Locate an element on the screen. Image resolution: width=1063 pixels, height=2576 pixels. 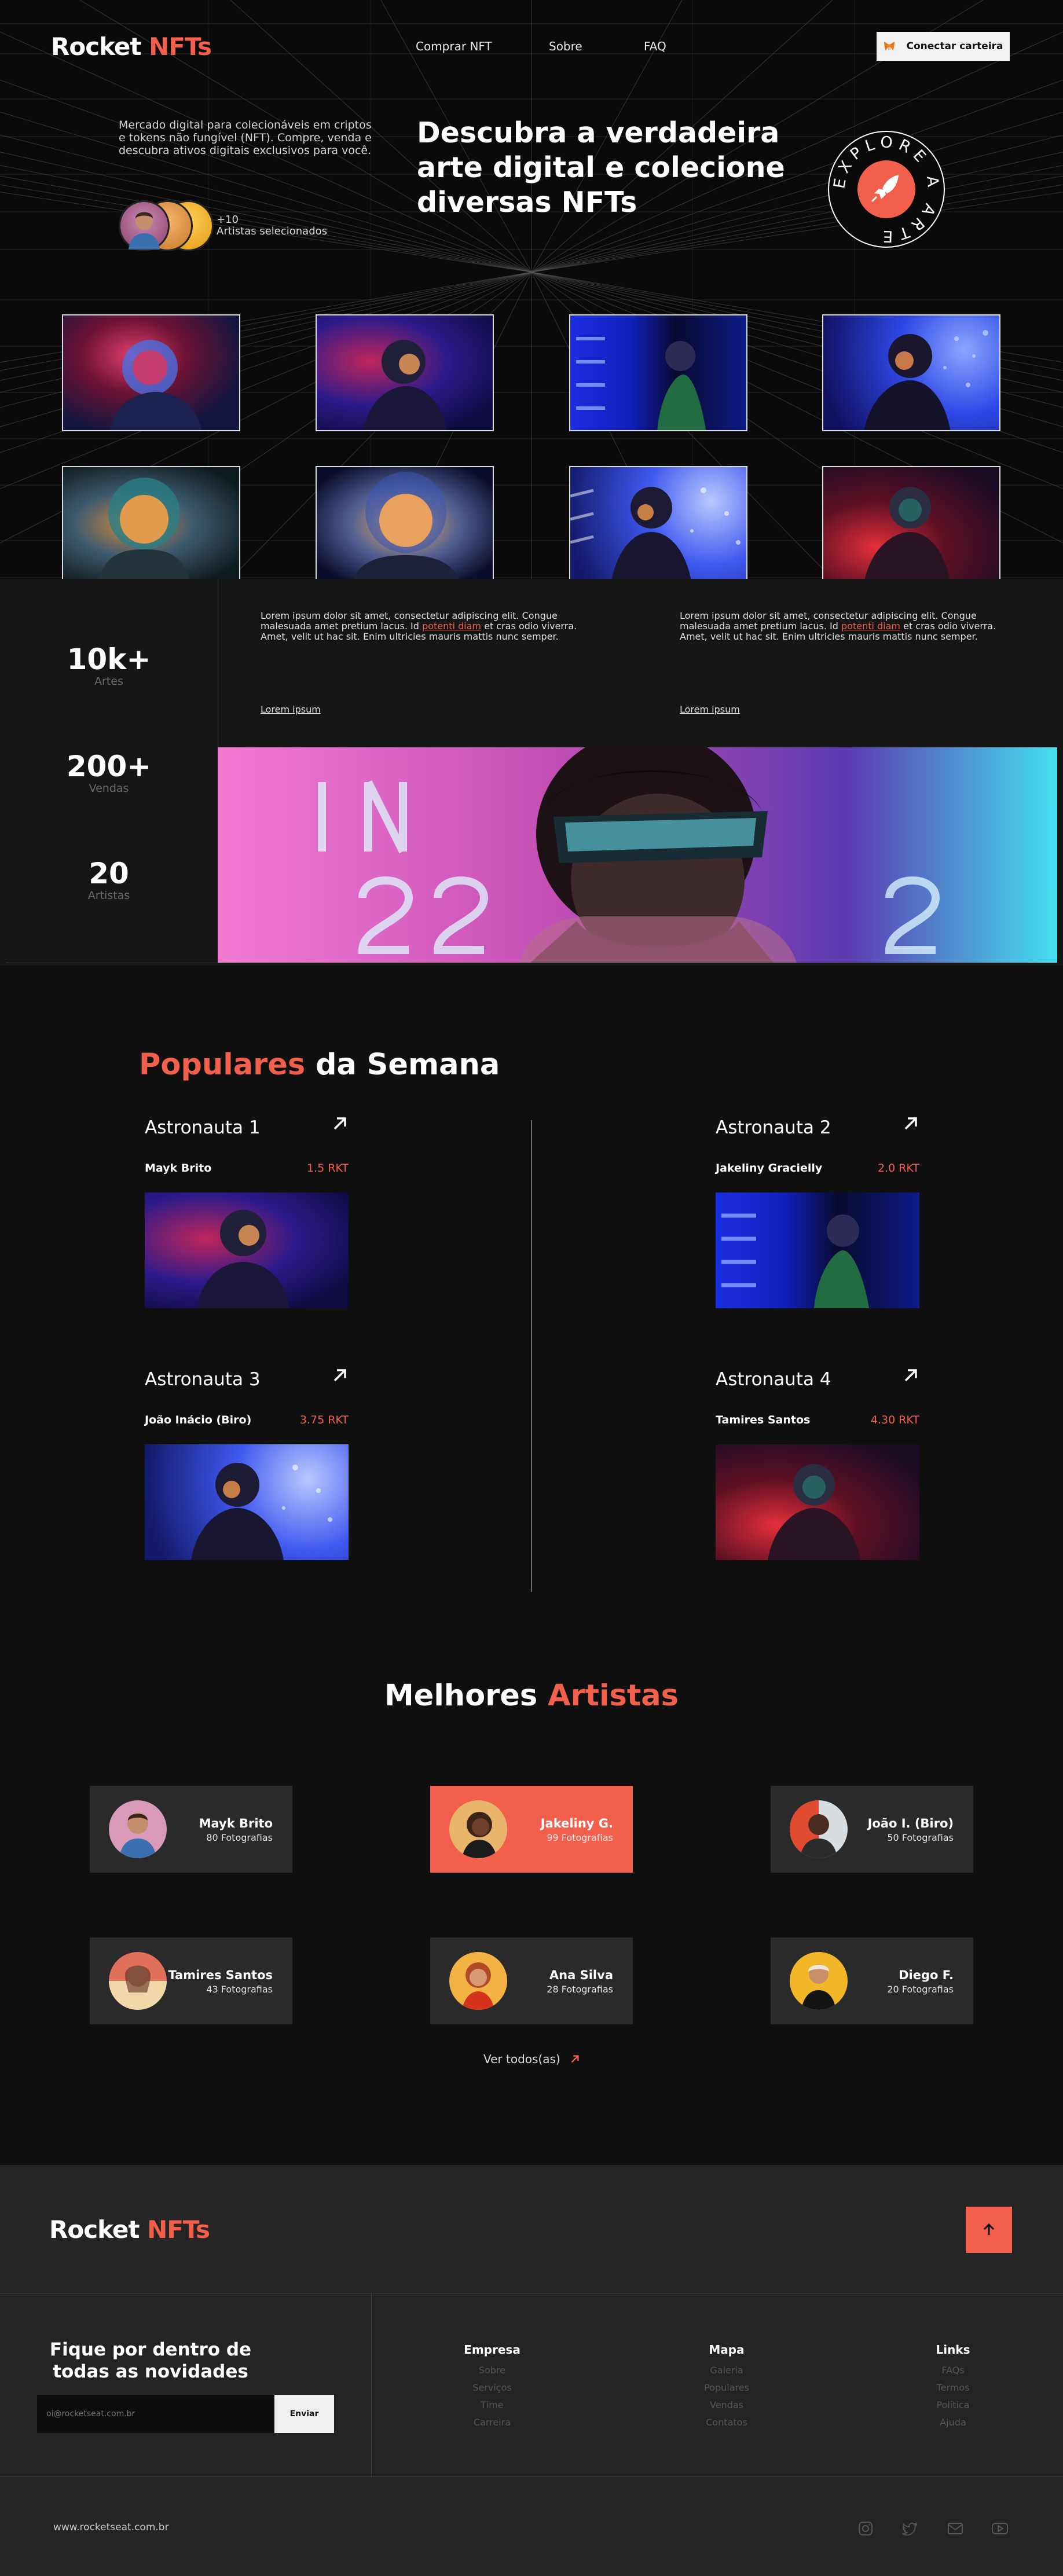
connect-wallet-button: Conectar carteira is located at coordinates (943, 46).